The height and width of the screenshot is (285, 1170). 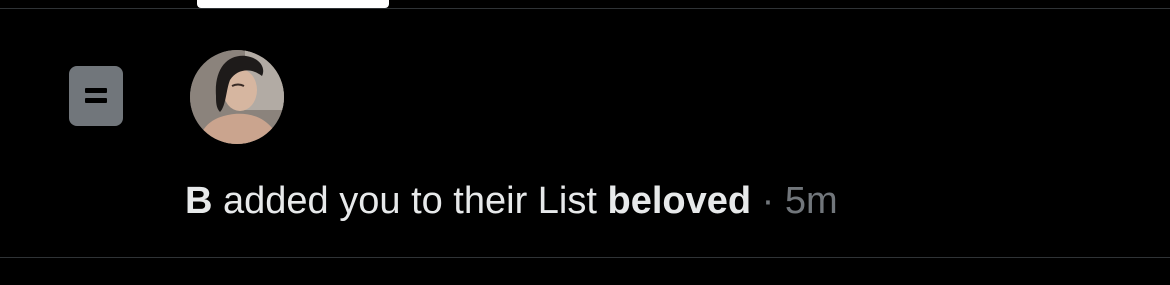 I want to click on action-text: added you to their List, so click(x=410, y=201).